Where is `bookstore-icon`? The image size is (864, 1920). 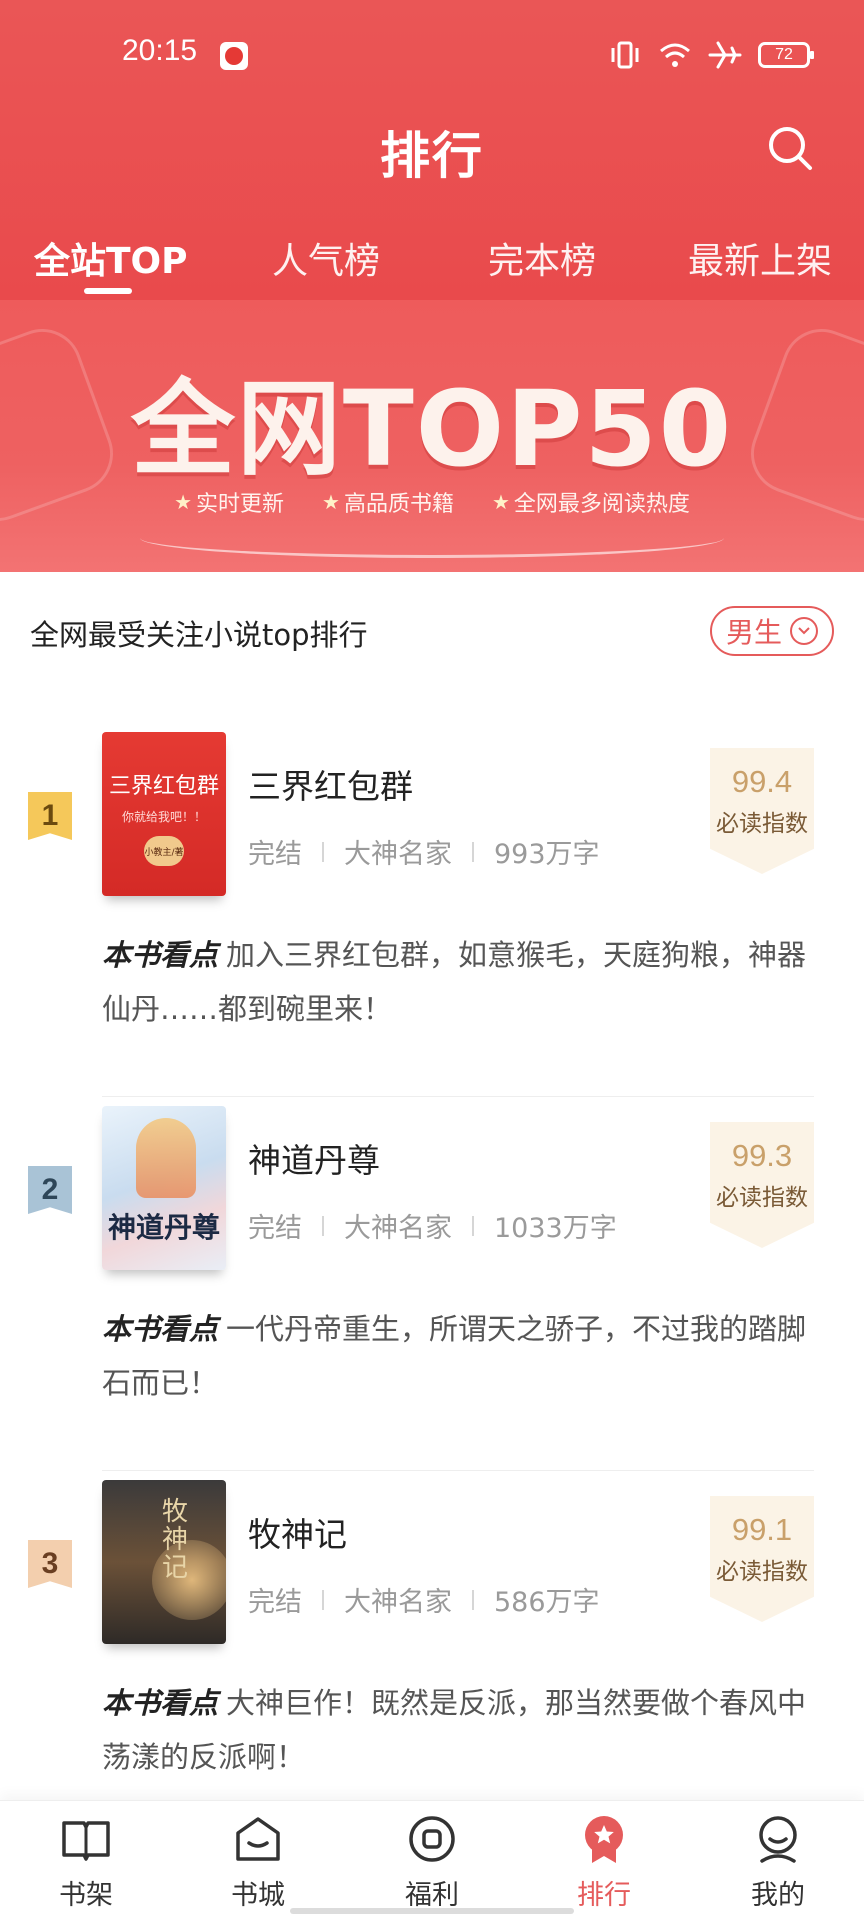 bookstore-icon is located at coordinates (258, 1839).